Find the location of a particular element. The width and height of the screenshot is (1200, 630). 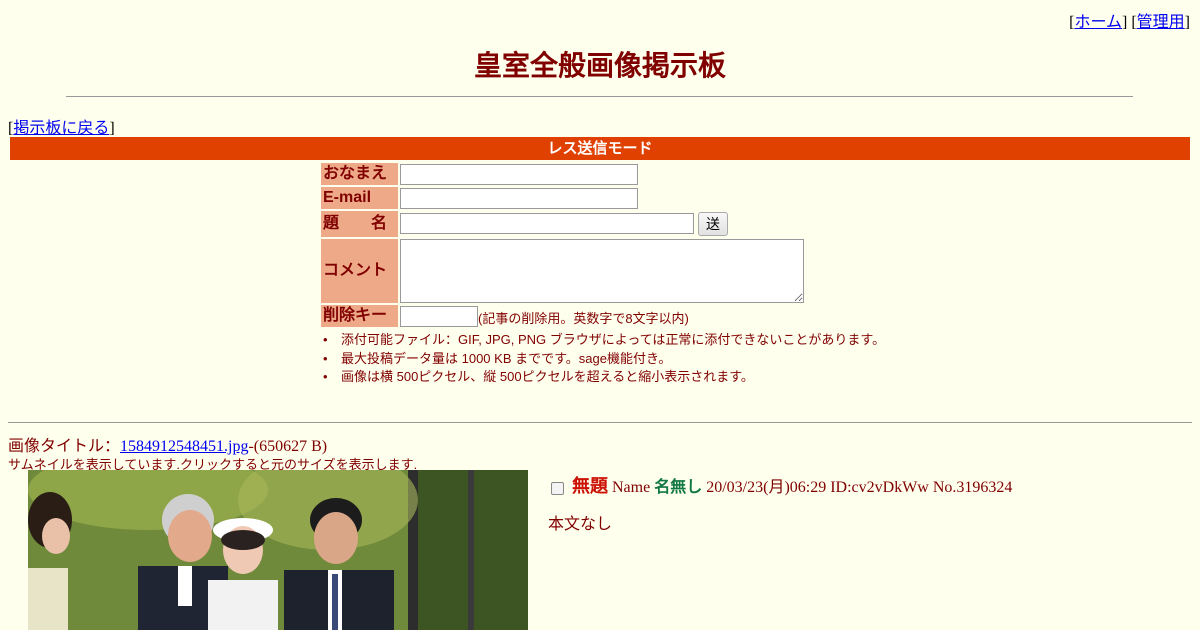

photo-illustration is located at coordinates (278, 550).